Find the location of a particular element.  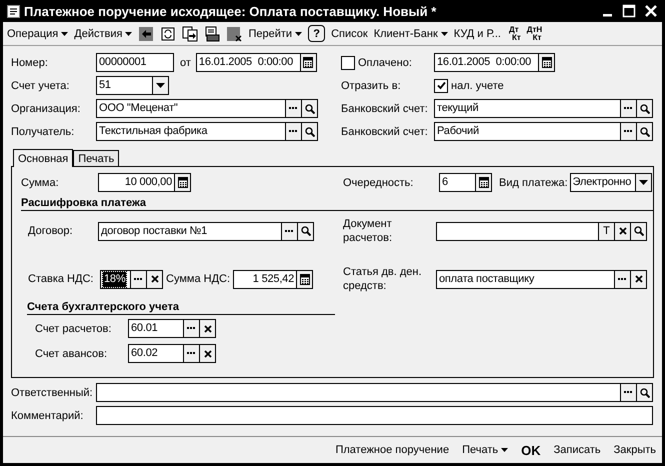

combo-box: Электронно is located at coordinates (611, 182).